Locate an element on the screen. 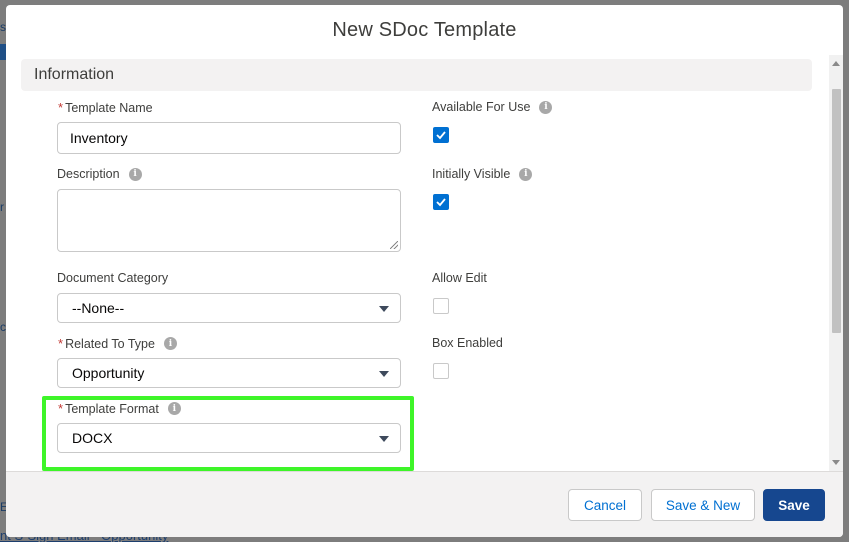 Image resolution: width=849 pixels, height=542 pixels. resize-grip-icon is located at coordinates (394, 245).